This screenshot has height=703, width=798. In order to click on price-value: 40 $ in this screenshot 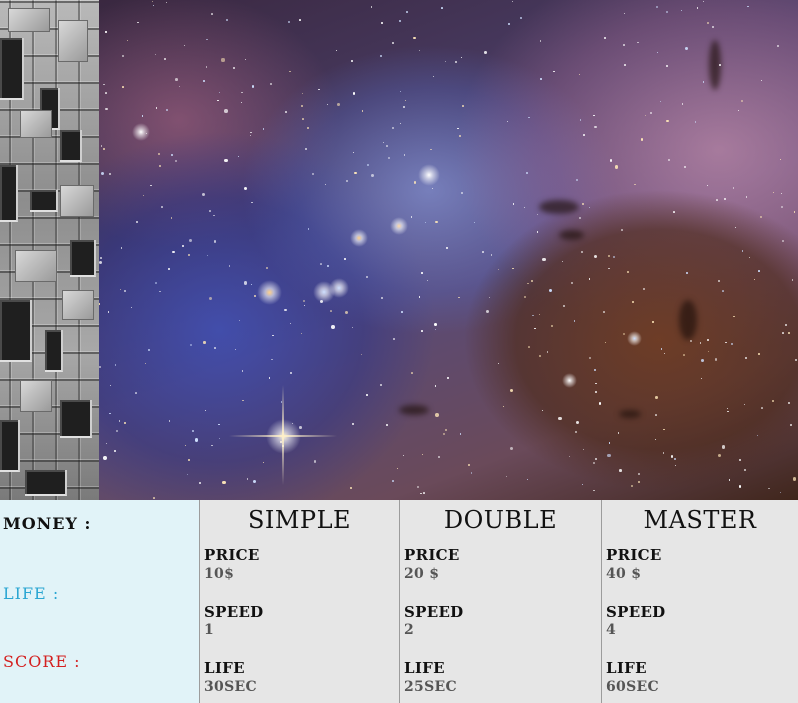, I will do `click(624, 574)`.